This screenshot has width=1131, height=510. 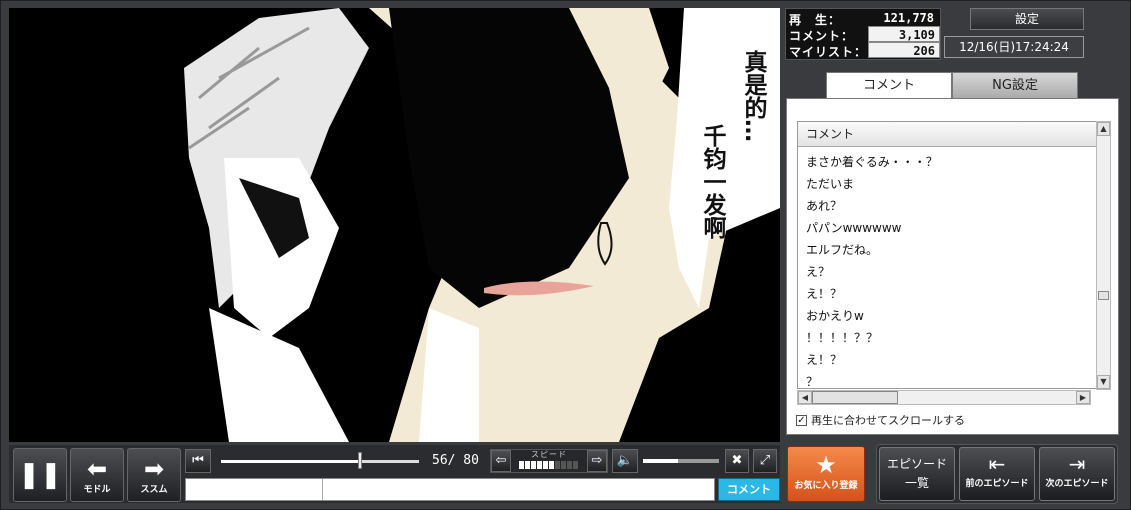 I want to click on seek-handle, so click(x=359, y=460).